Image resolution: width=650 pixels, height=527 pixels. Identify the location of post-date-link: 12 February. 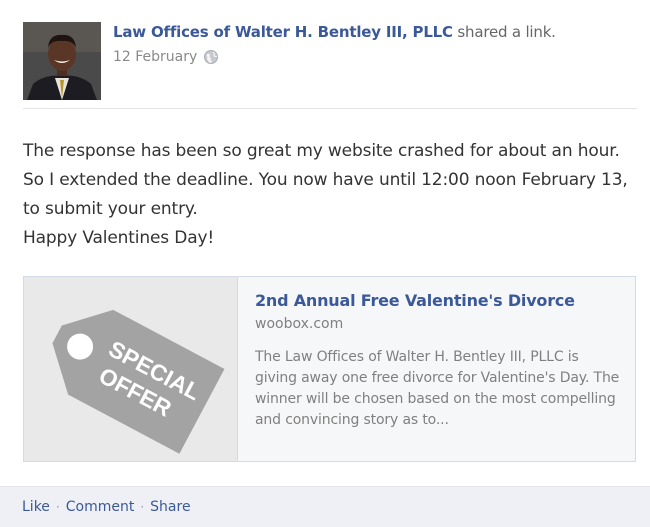
(155, 57).